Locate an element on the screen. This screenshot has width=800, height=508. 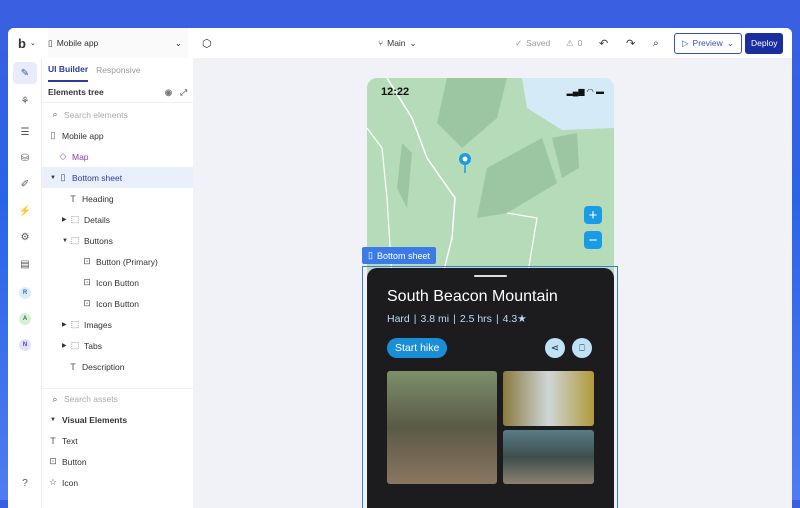
preview-label: Preview is located at coordinates (707, 43).